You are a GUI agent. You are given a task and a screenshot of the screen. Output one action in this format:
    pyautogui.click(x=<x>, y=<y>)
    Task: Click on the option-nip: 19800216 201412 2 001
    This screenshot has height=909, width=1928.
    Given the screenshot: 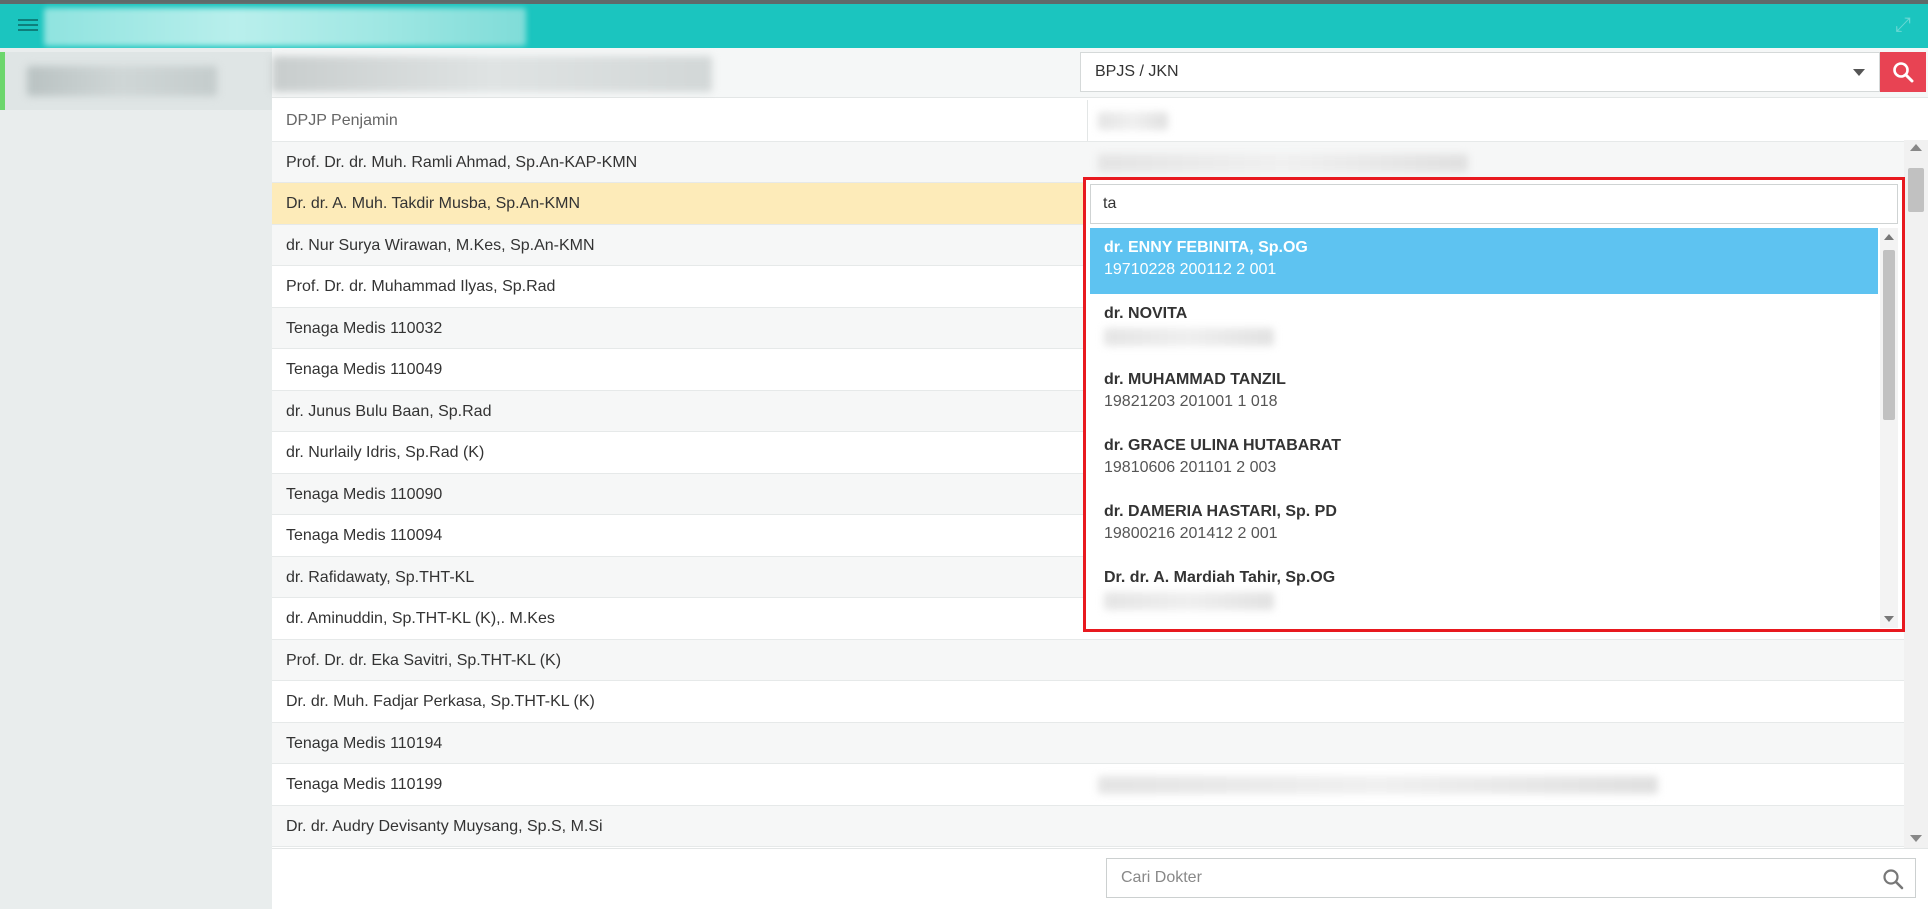 What is the action you would take?
    pyautogui.click(x=1191, y=533)
    